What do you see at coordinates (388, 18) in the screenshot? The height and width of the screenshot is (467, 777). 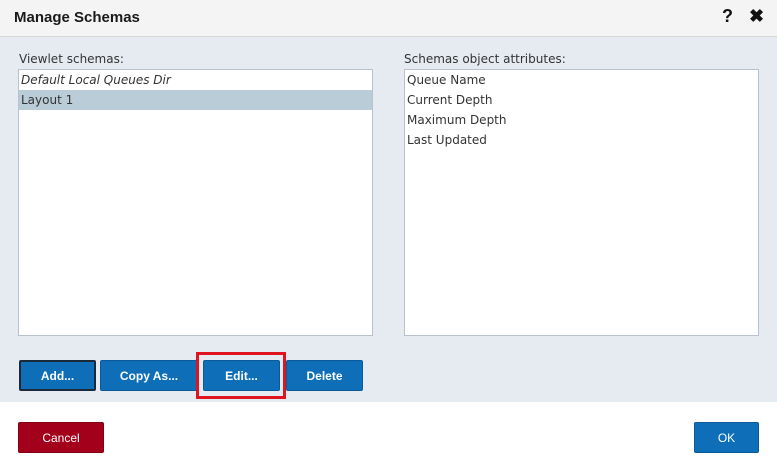 I see `dialog-titlebar: Manage Schemas ? ✖` at bounding box center [388, 18].